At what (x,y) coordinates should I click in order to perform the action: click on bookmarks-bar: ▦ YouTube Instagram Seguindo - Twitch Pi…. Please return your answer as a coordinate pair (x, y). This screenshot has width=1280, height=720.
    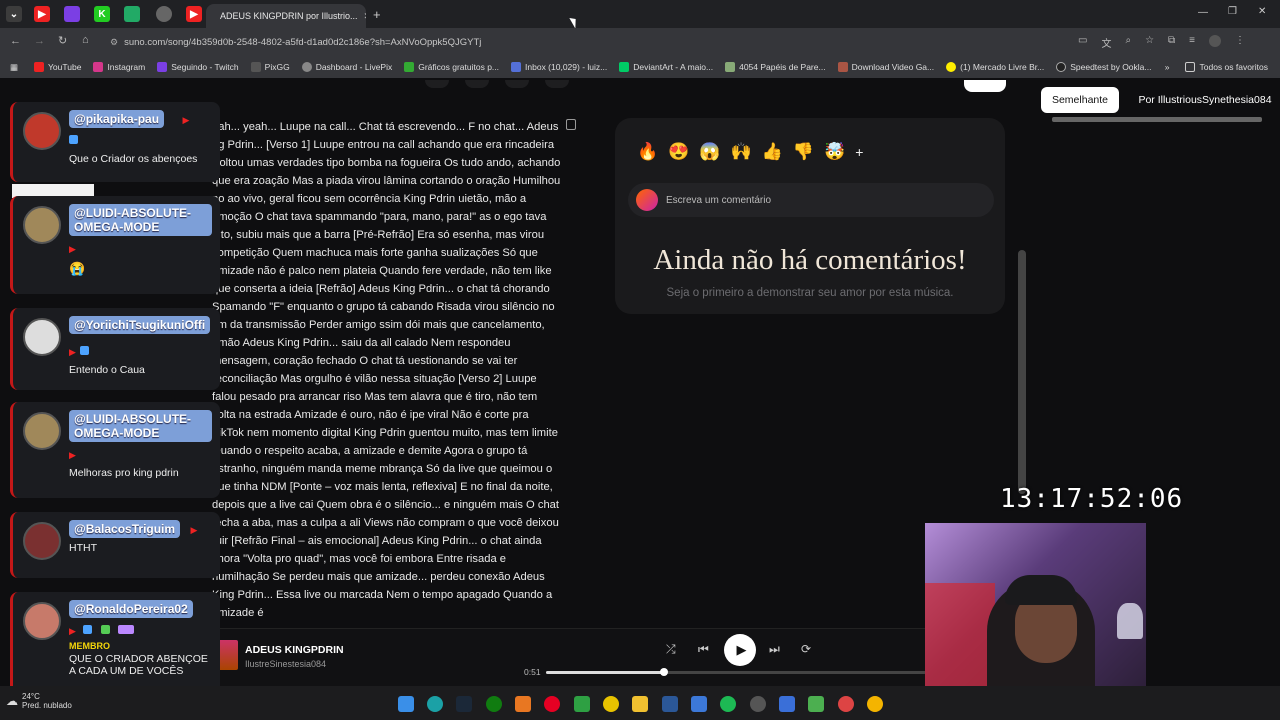
    Looking at the image, I should click on (640, 67).